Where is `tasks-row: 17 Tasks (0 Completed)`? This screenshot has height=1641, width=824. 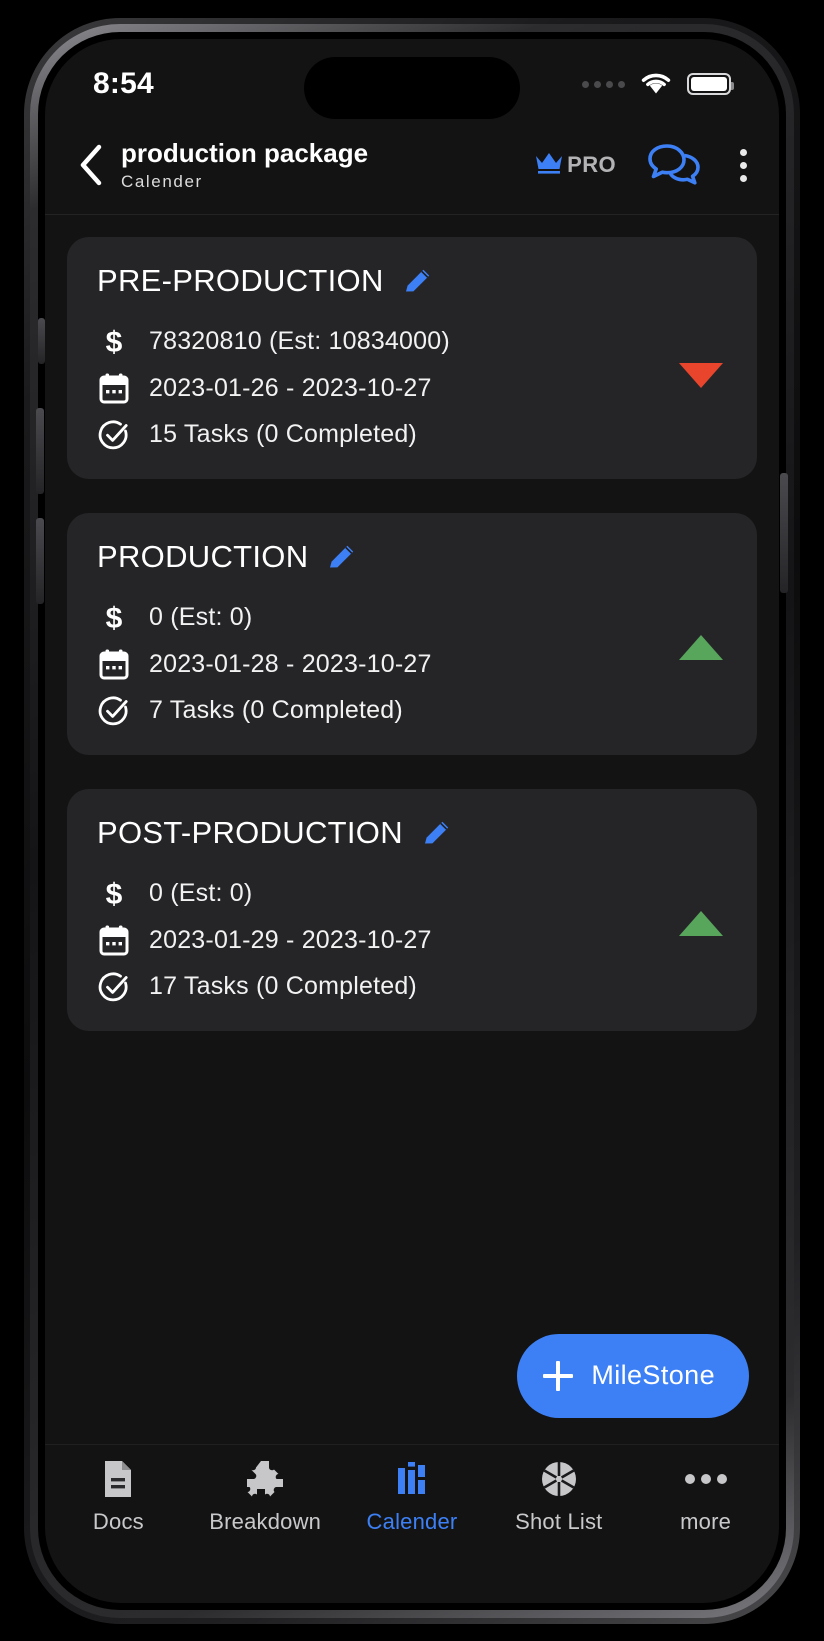 tasks-row: 17 Tasks (0 Completed) is located at coordinates (412, 987).